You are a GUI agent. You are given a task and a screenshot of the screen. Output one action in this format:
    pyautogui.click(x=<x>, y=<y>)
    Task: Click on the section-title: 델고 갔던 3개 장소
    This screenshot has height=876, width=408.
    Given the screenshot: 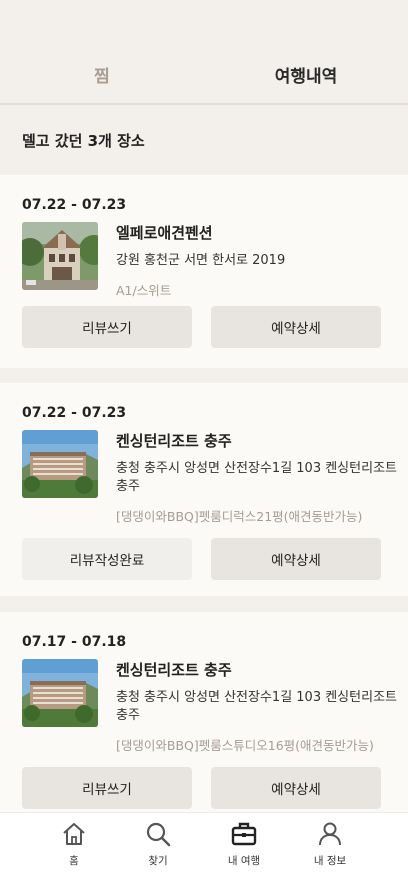 What is the action you would take?
    pyautogui.click(x=83, y=141)
    